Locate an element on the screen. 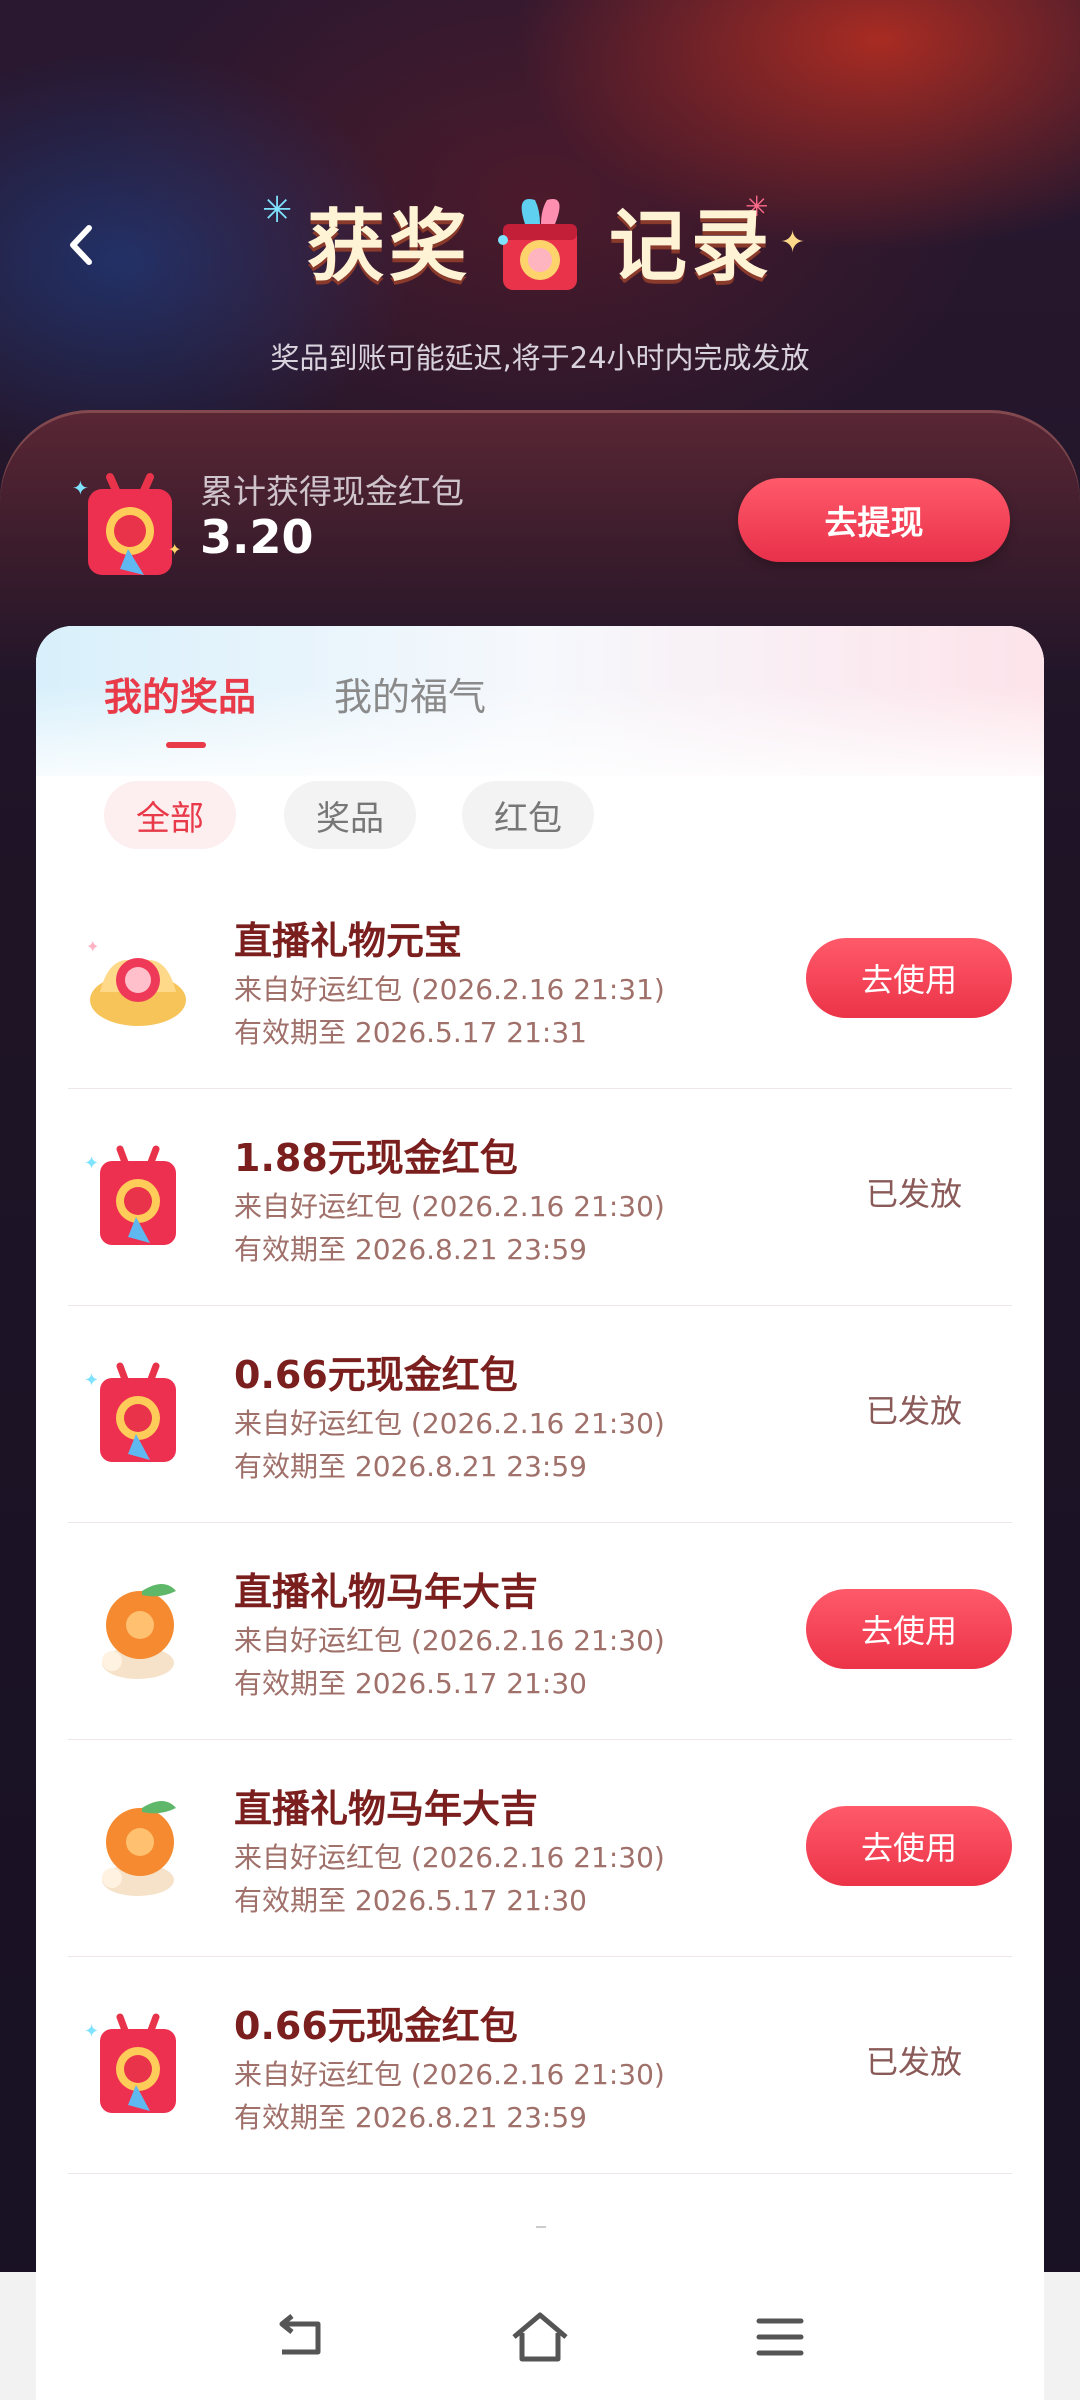  cash-total-label: 累计获得现金红包 is located at coordinates (332, 491).